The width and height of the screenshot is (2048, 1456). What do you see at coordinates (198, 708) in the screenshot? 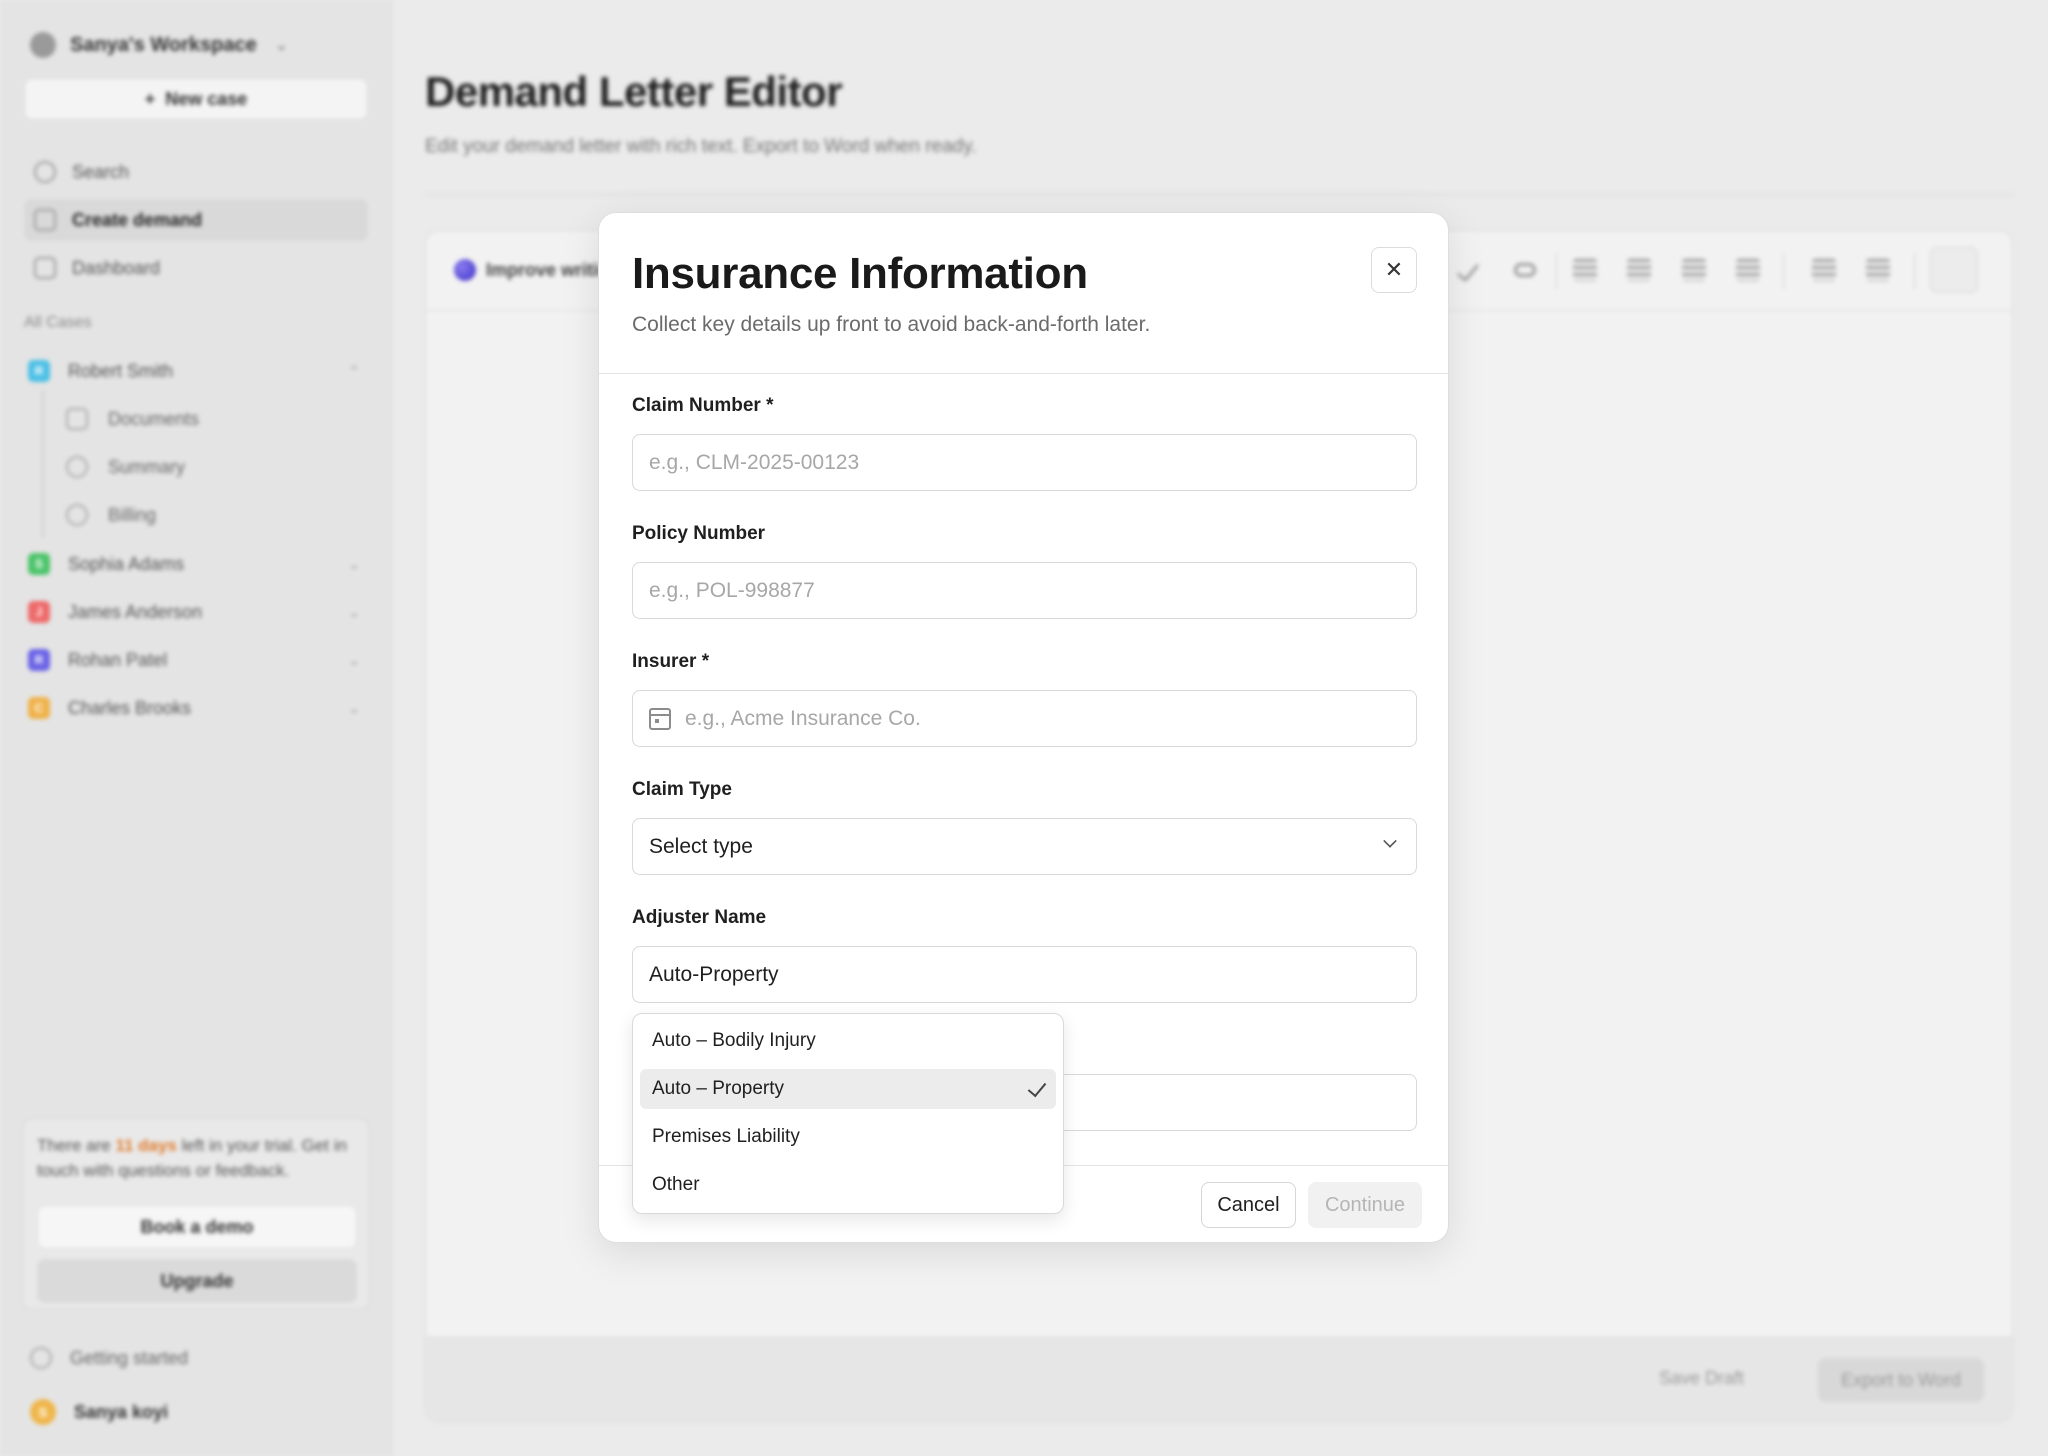
I see `case-item-charles-brooks: C Charles Brooks ⌄` at bounding box center [198, 708].